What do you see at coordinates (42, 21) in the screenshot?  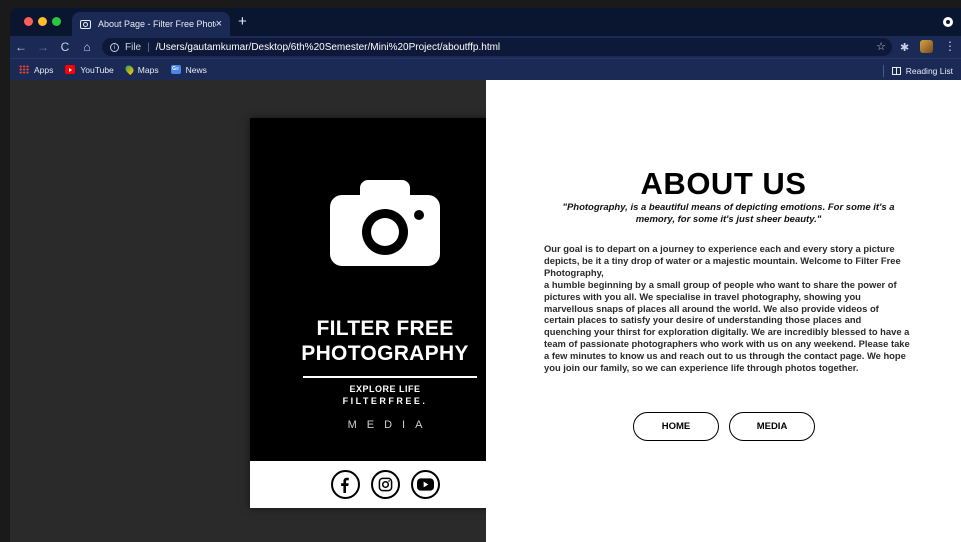 I see `minimize-window-button` at bounding box center [42, 21].